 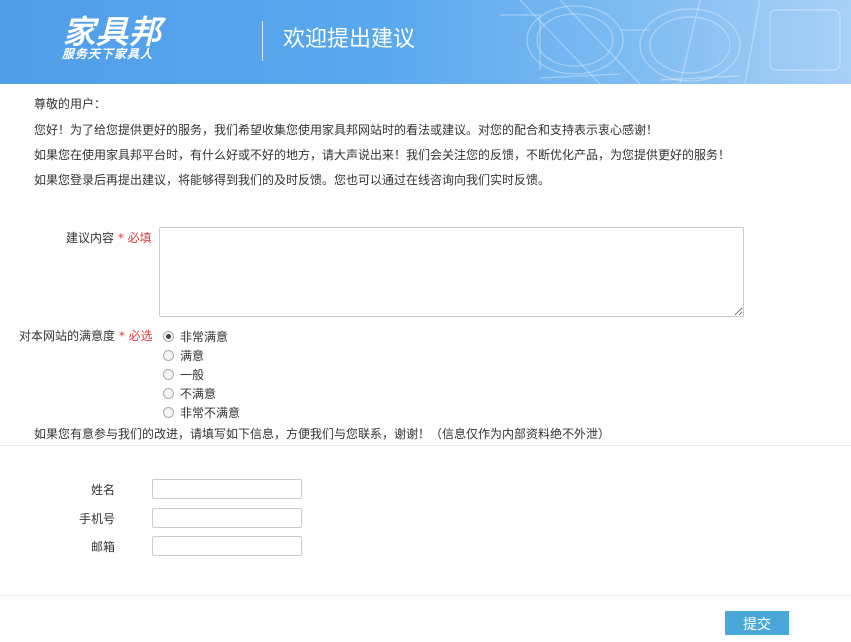 What do you see at coordinates (135, 336) in the screenshot?
I see `required-marker: * 必选` at bounding box center [135, 336].